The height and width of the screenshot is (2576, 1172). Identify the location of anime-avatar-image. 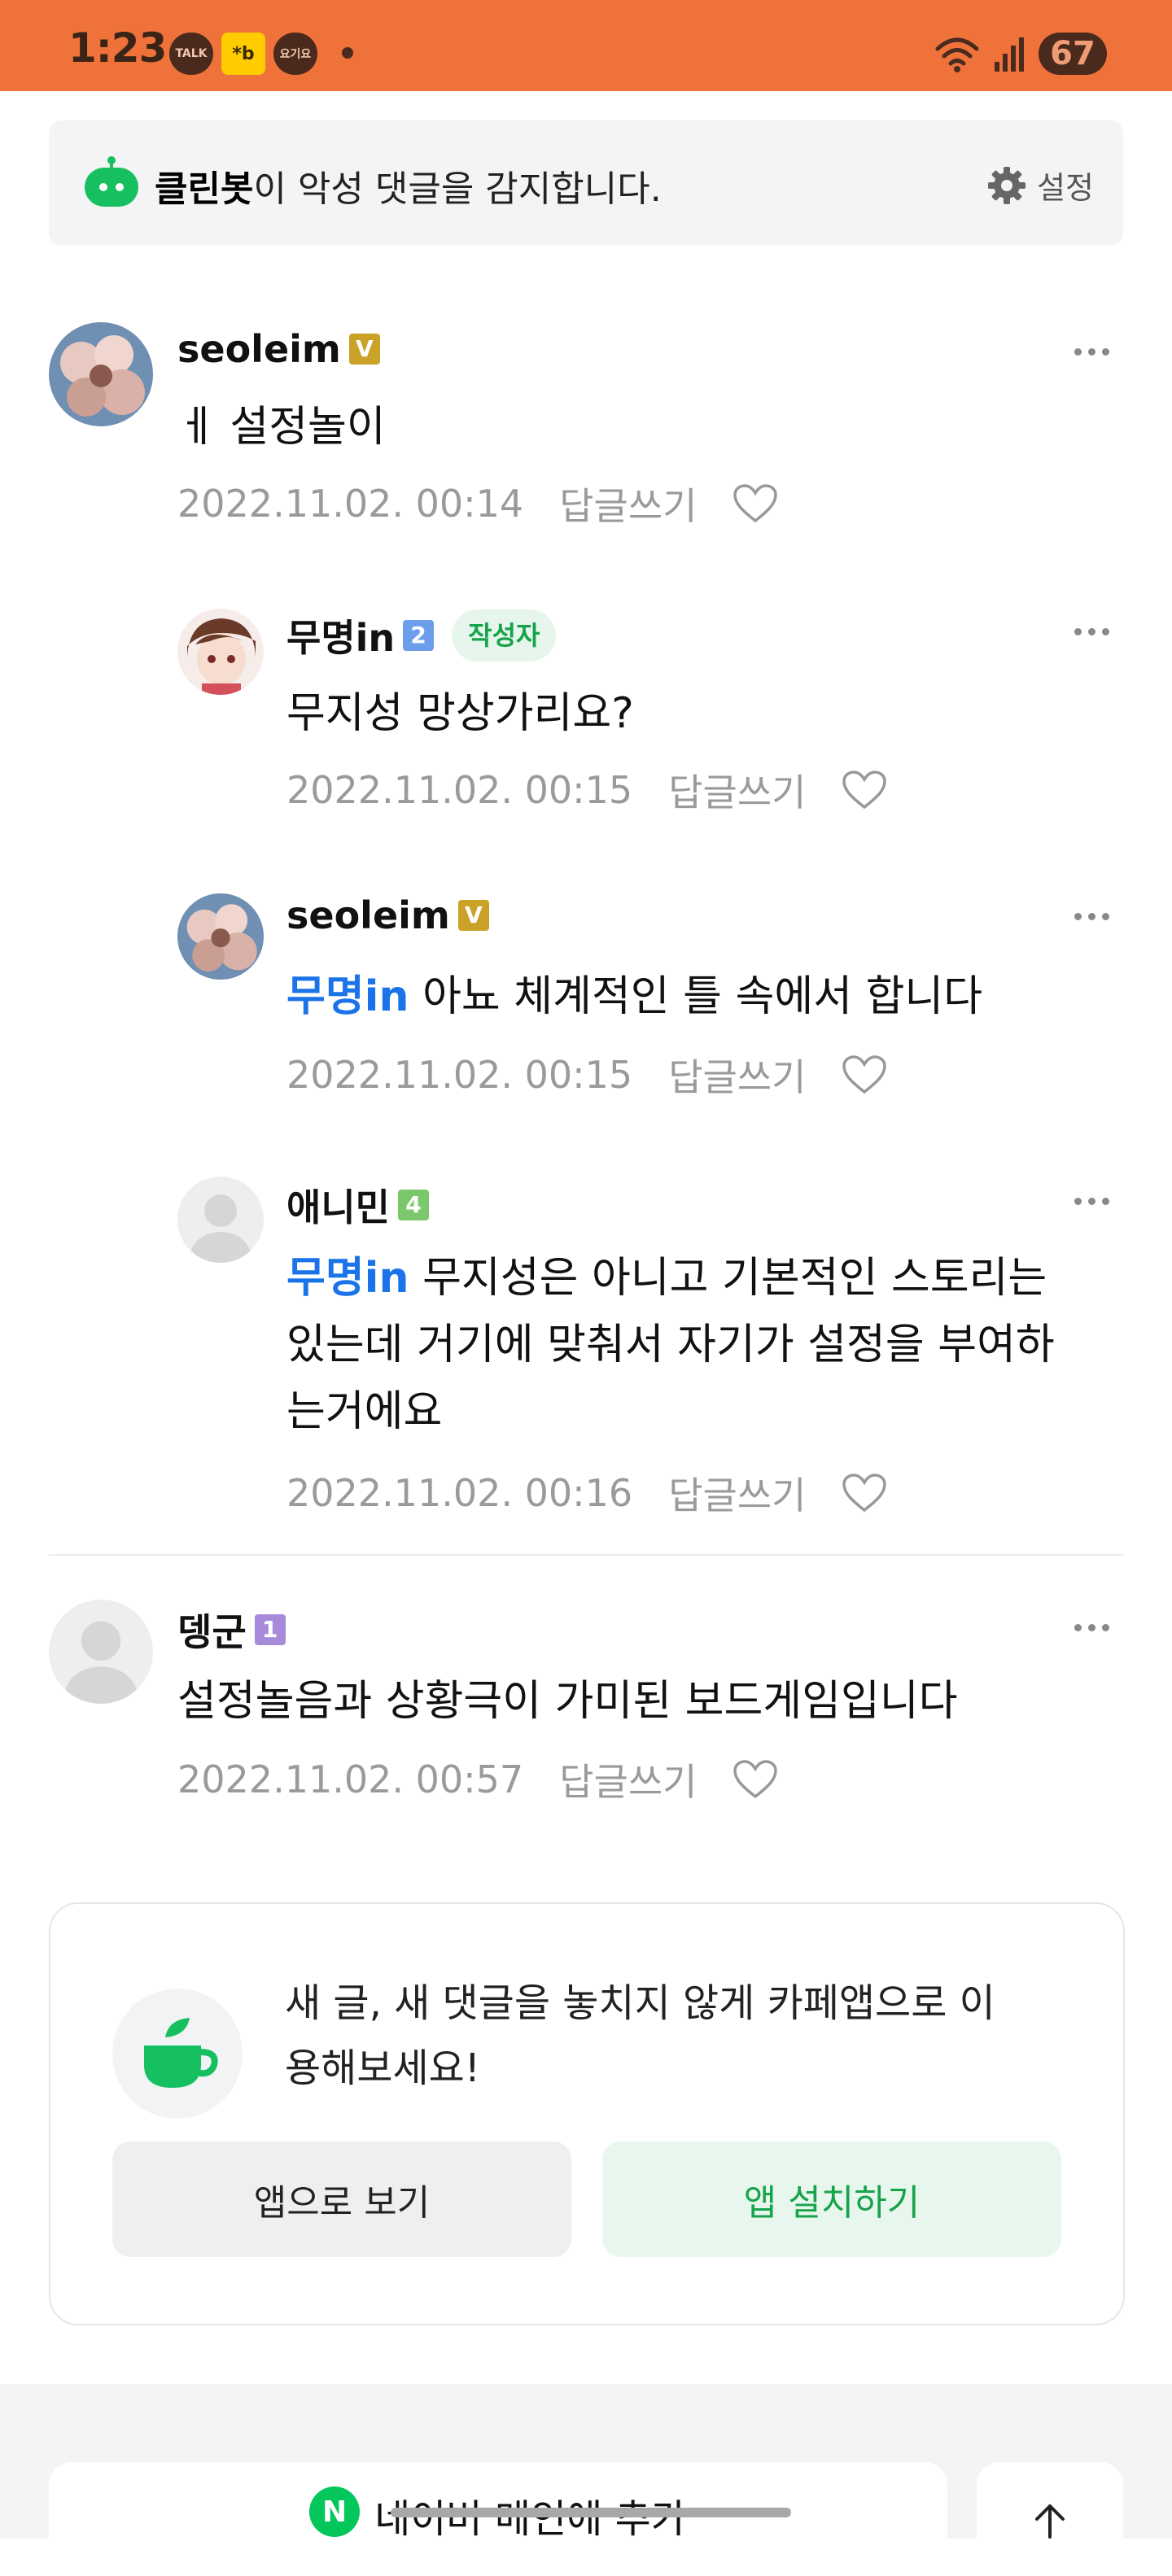
(221, 652).